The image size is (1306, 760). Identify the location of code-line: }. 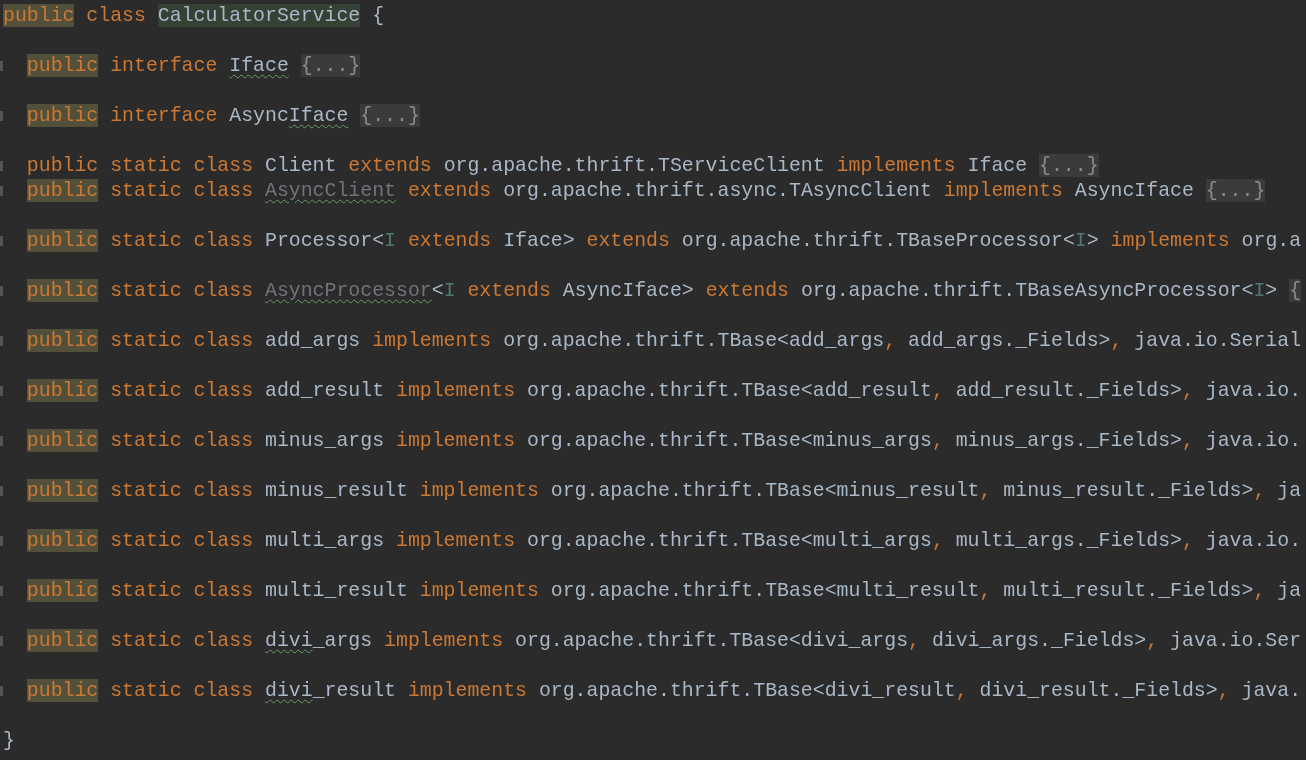
(9, 740).